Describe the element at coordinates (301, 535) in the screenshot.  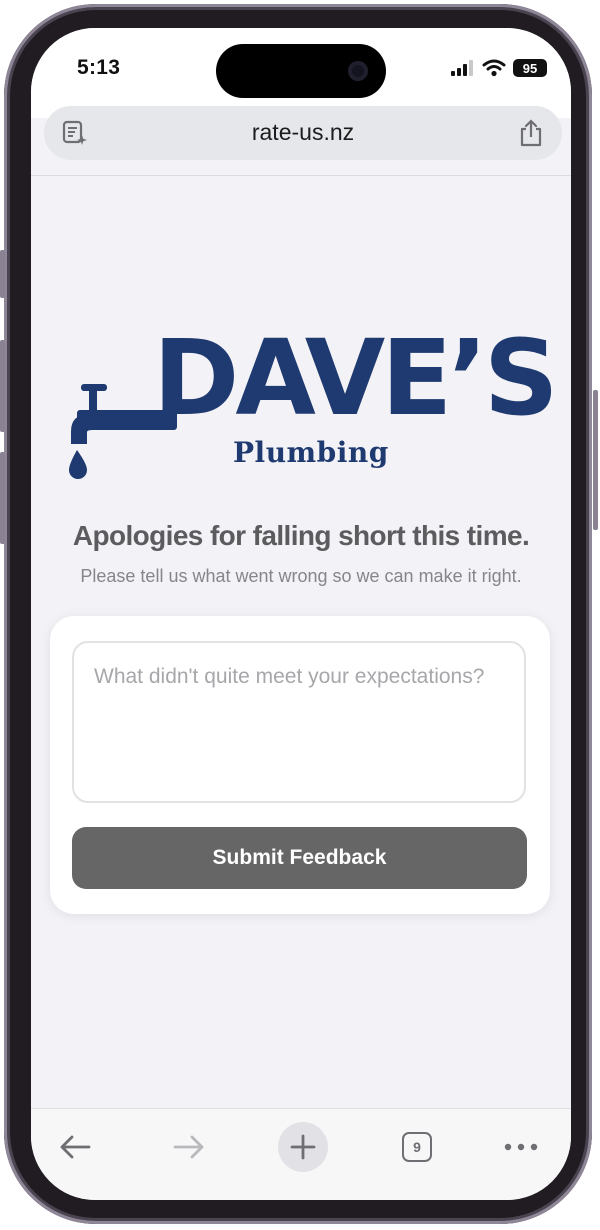
I see `page-title: Apologies for falling short this time.` at that location.